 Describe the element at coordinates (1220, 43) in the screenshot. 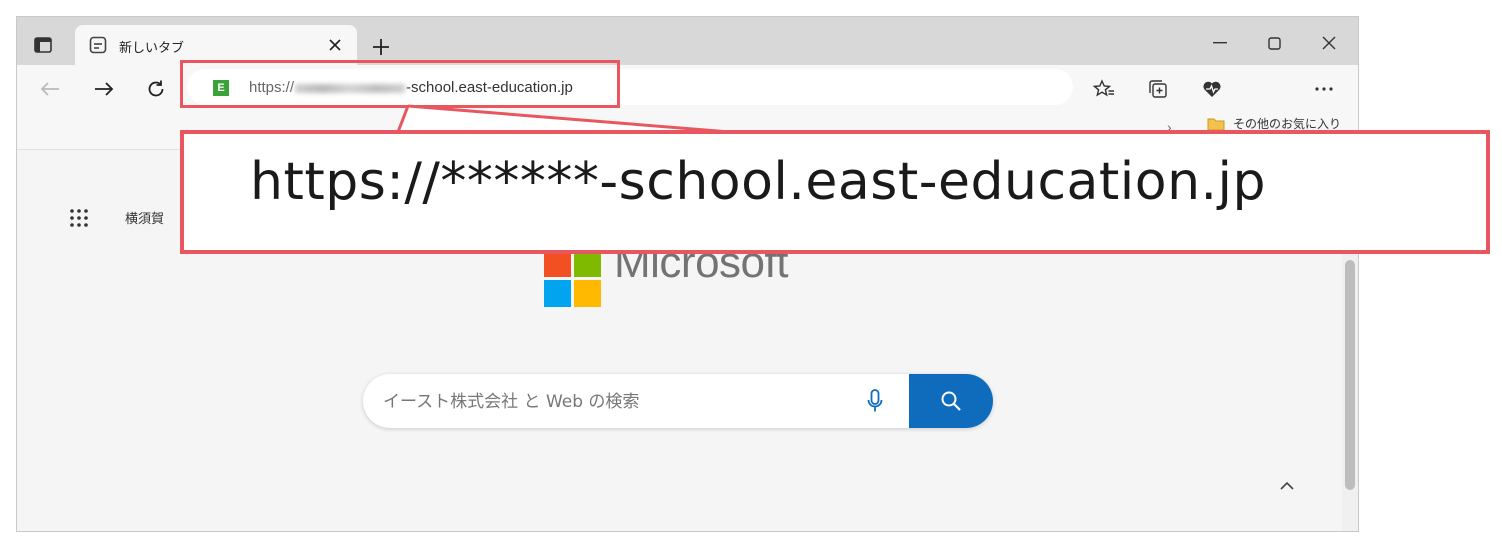

I see `minimize-icon` at that location.